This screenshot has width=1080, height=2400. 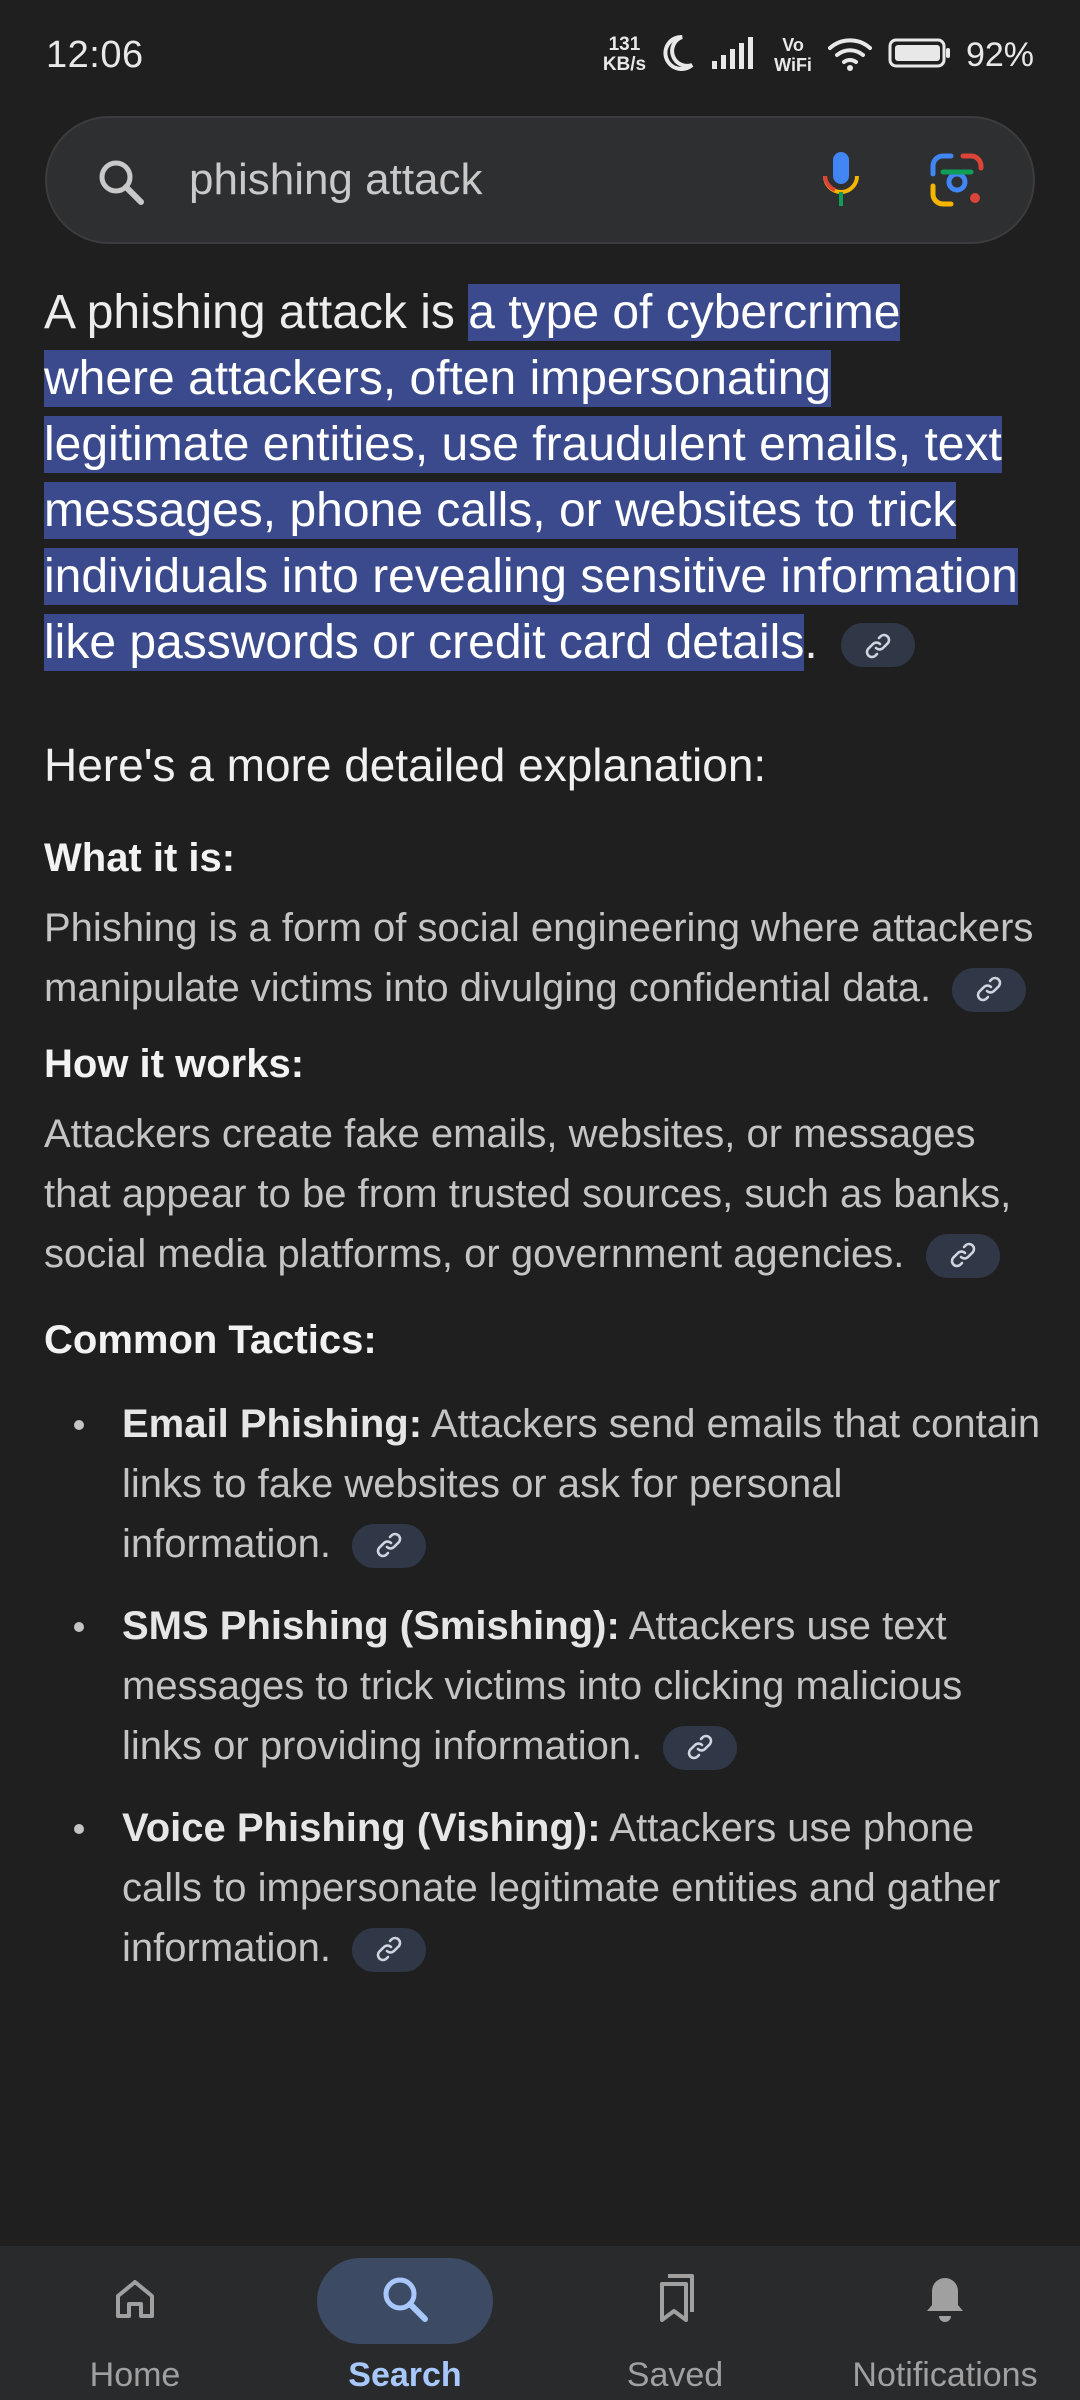 I want to click on battery-icon, so click(x=920, y=55).